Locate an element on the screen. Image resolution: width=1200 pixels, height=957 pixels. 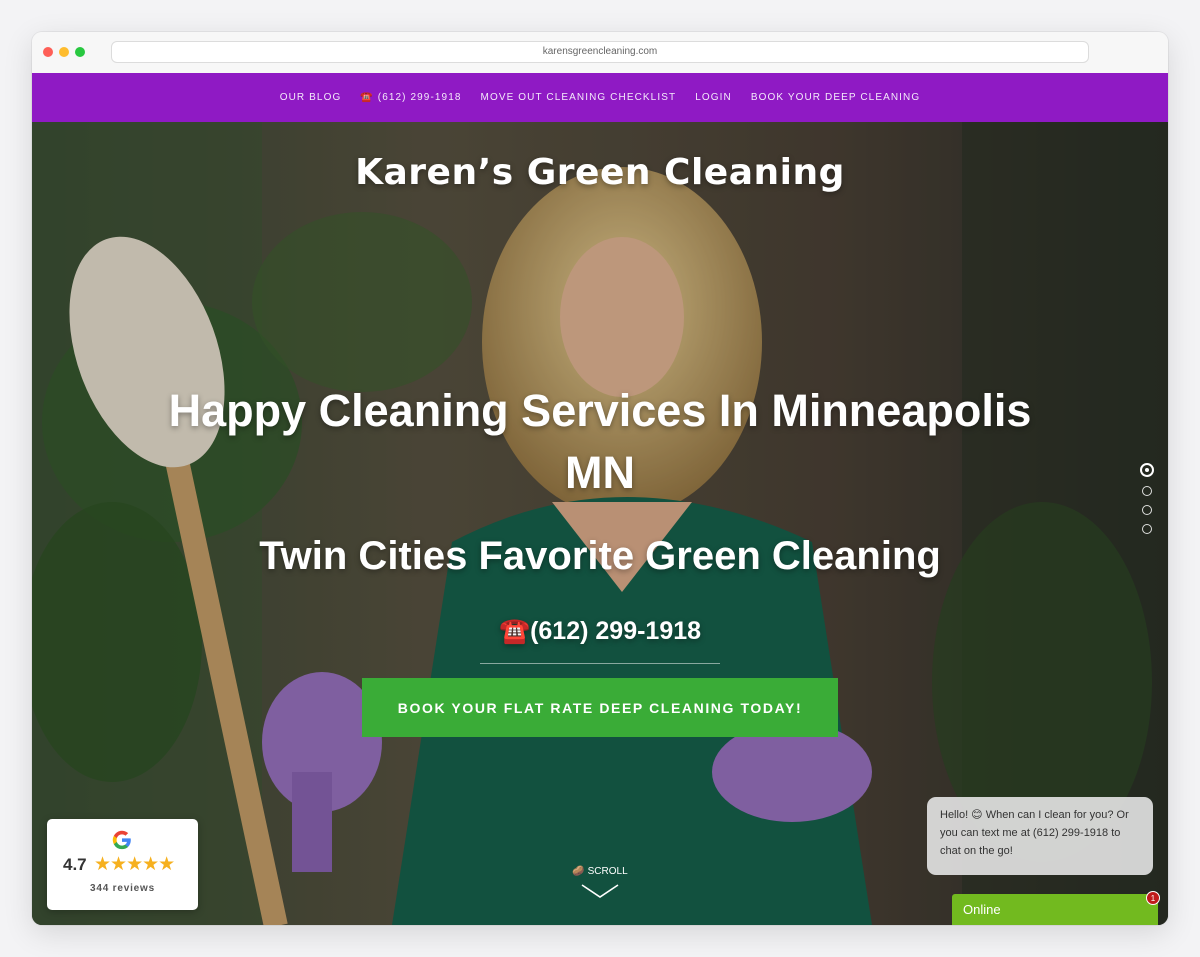
review-rating: 4.7 is located at coordinates (75, 864).